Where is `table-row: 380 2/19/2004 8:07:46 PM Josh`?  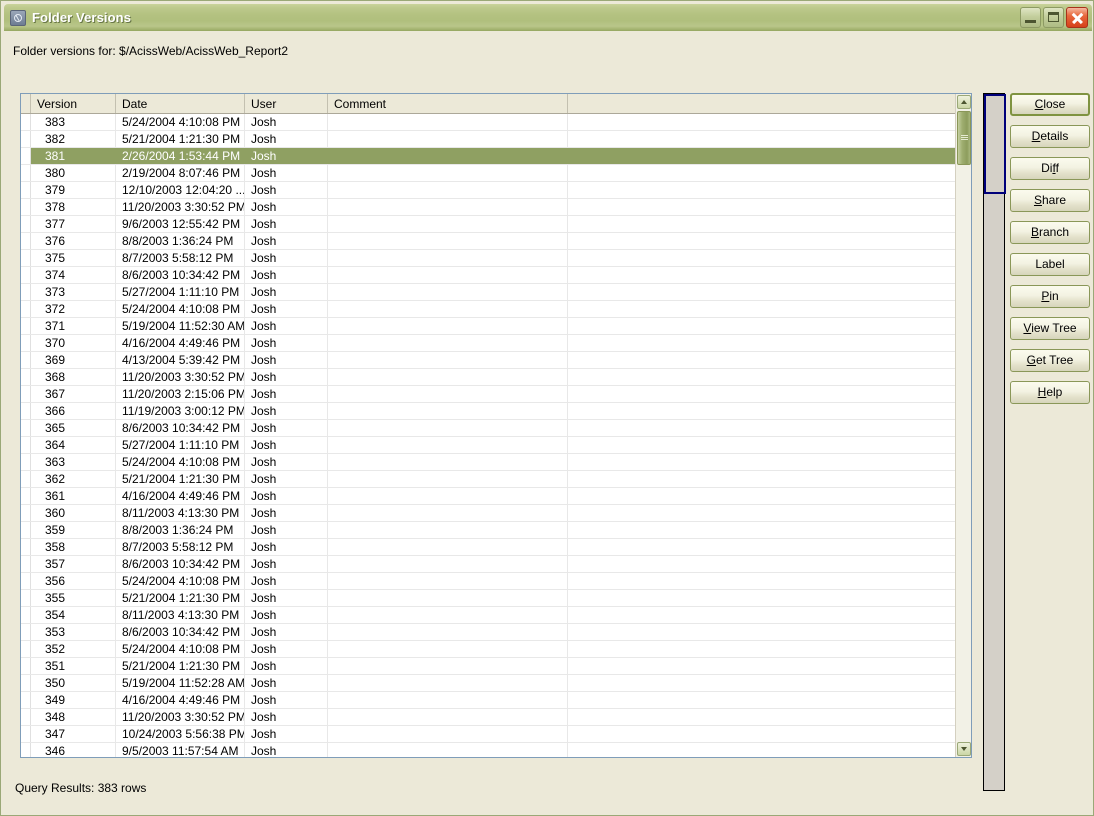
table-row: 380 2/19/2004 8:07:46 PM Josh is located at coordinates (496, 173).